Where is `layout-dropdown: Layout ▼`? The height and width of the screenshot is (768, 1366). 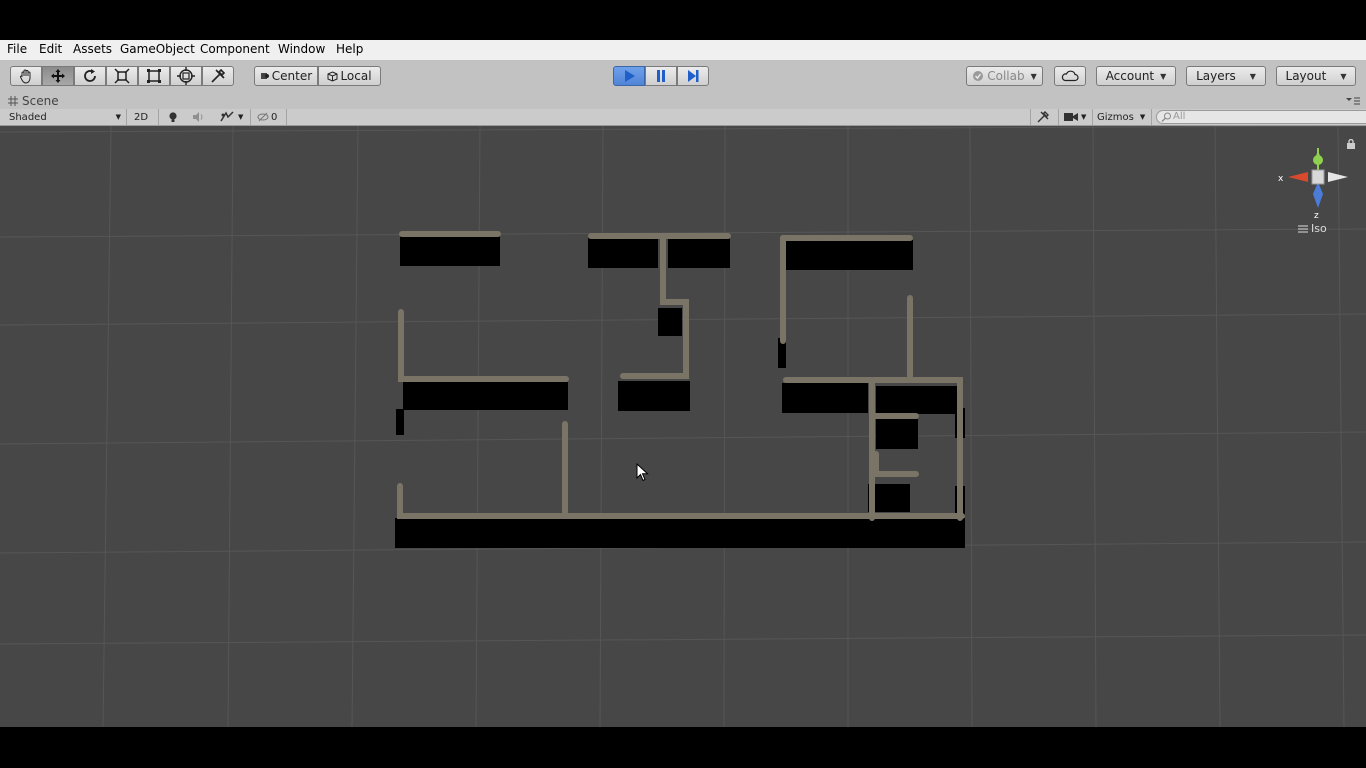
layout-dropdown: Layout ▼ is located at coordinates (1316, 76).